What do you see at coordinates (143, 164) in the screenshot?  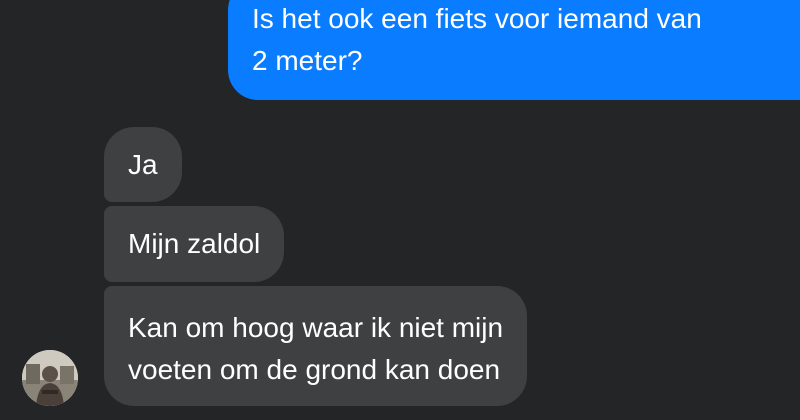 I see `received-message-bubble: Ja` at bounding box center [143, 164].